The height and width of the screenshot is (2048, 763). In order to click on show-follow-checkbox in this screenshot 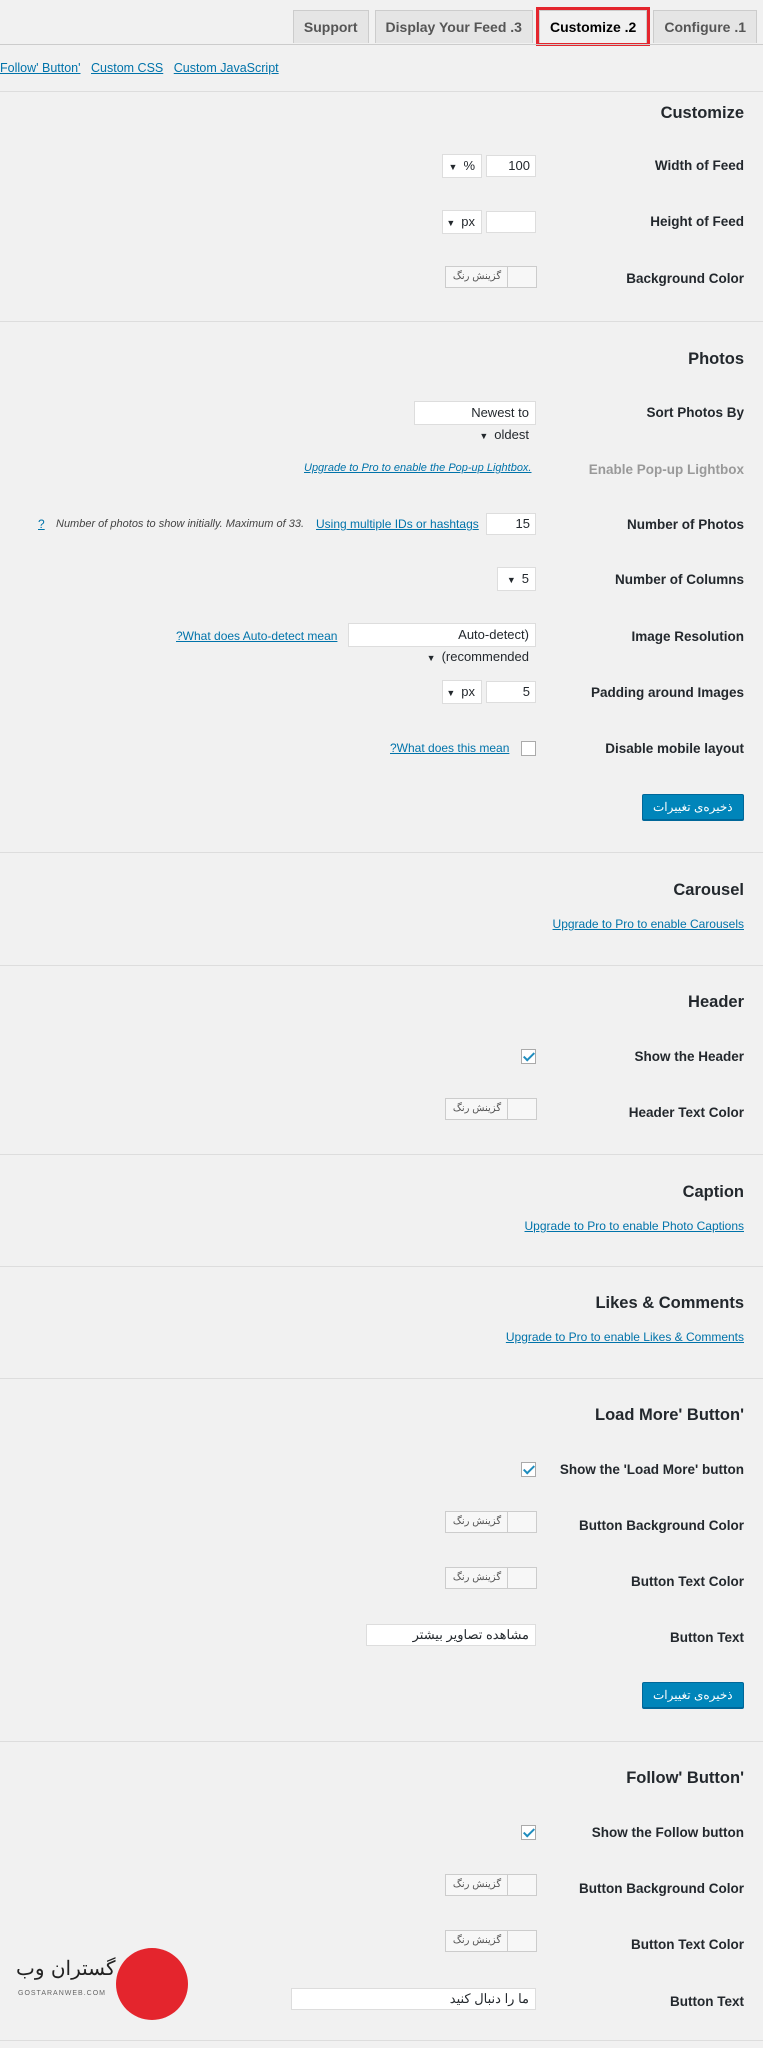, I will do `click(528, 1832)`.